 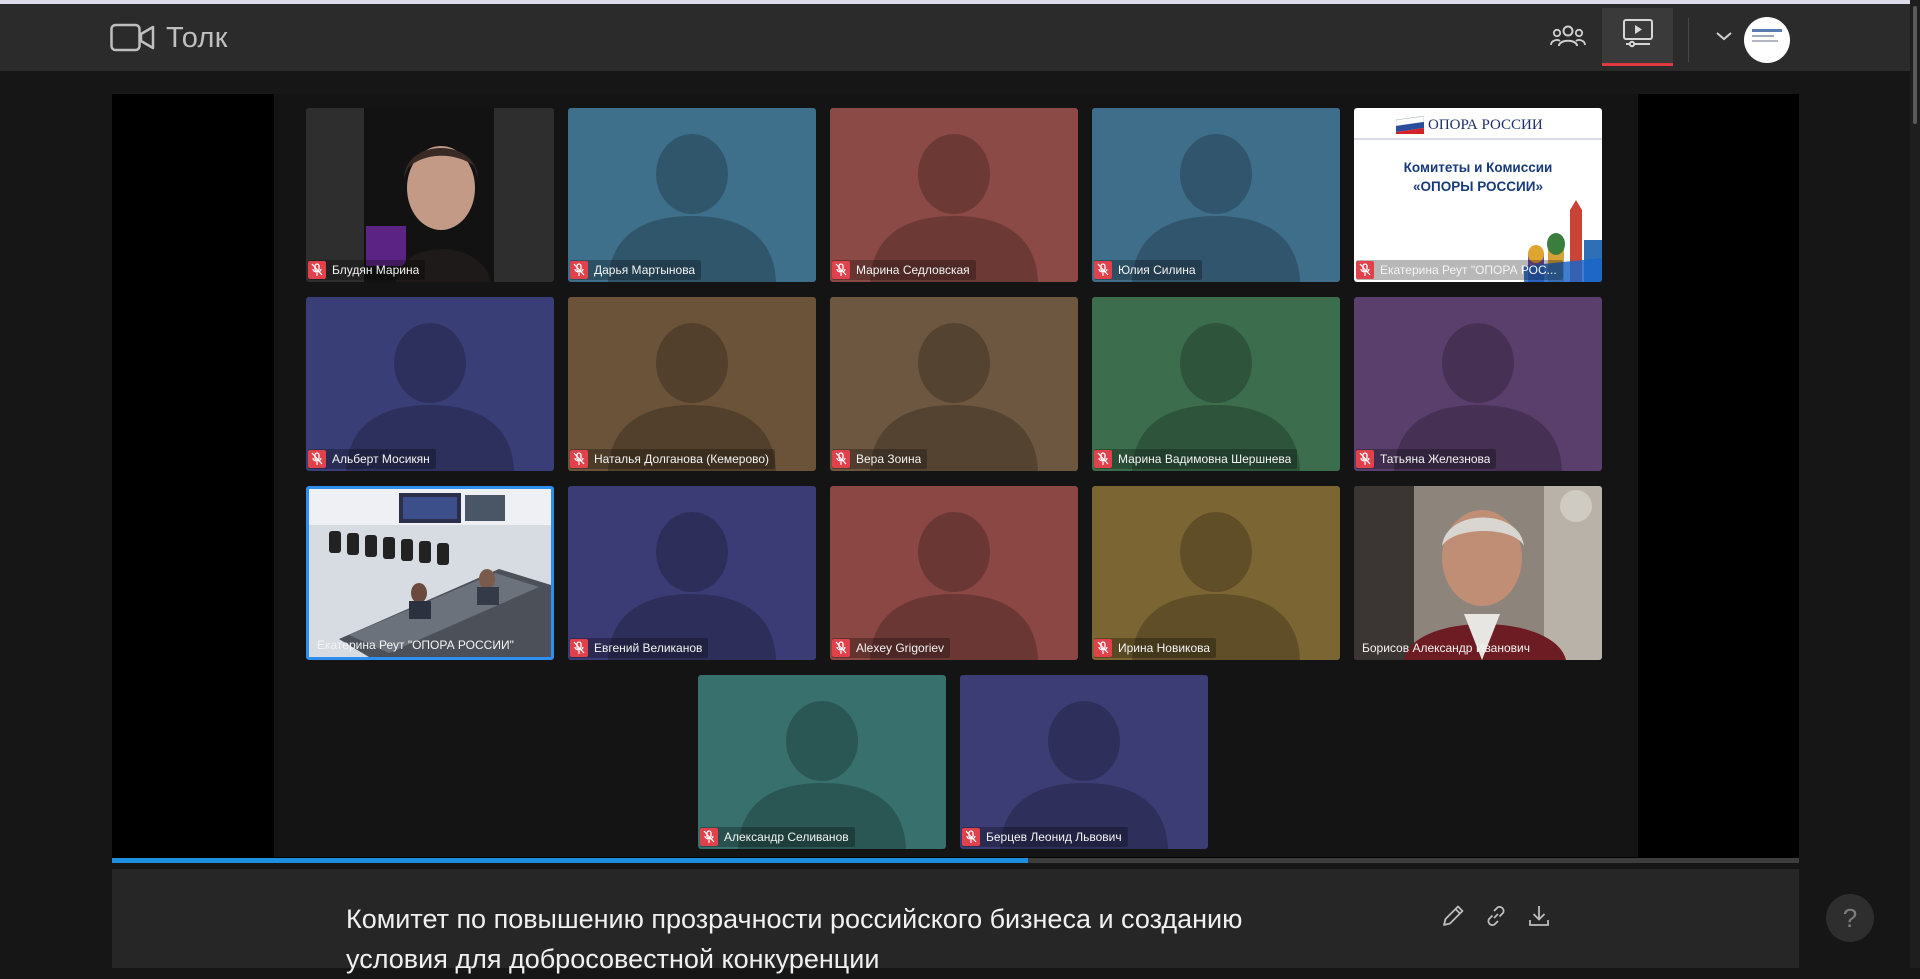 I want to click on participant-name-tag: Борисов Александр Иванович, so click(x=1446, y=648).